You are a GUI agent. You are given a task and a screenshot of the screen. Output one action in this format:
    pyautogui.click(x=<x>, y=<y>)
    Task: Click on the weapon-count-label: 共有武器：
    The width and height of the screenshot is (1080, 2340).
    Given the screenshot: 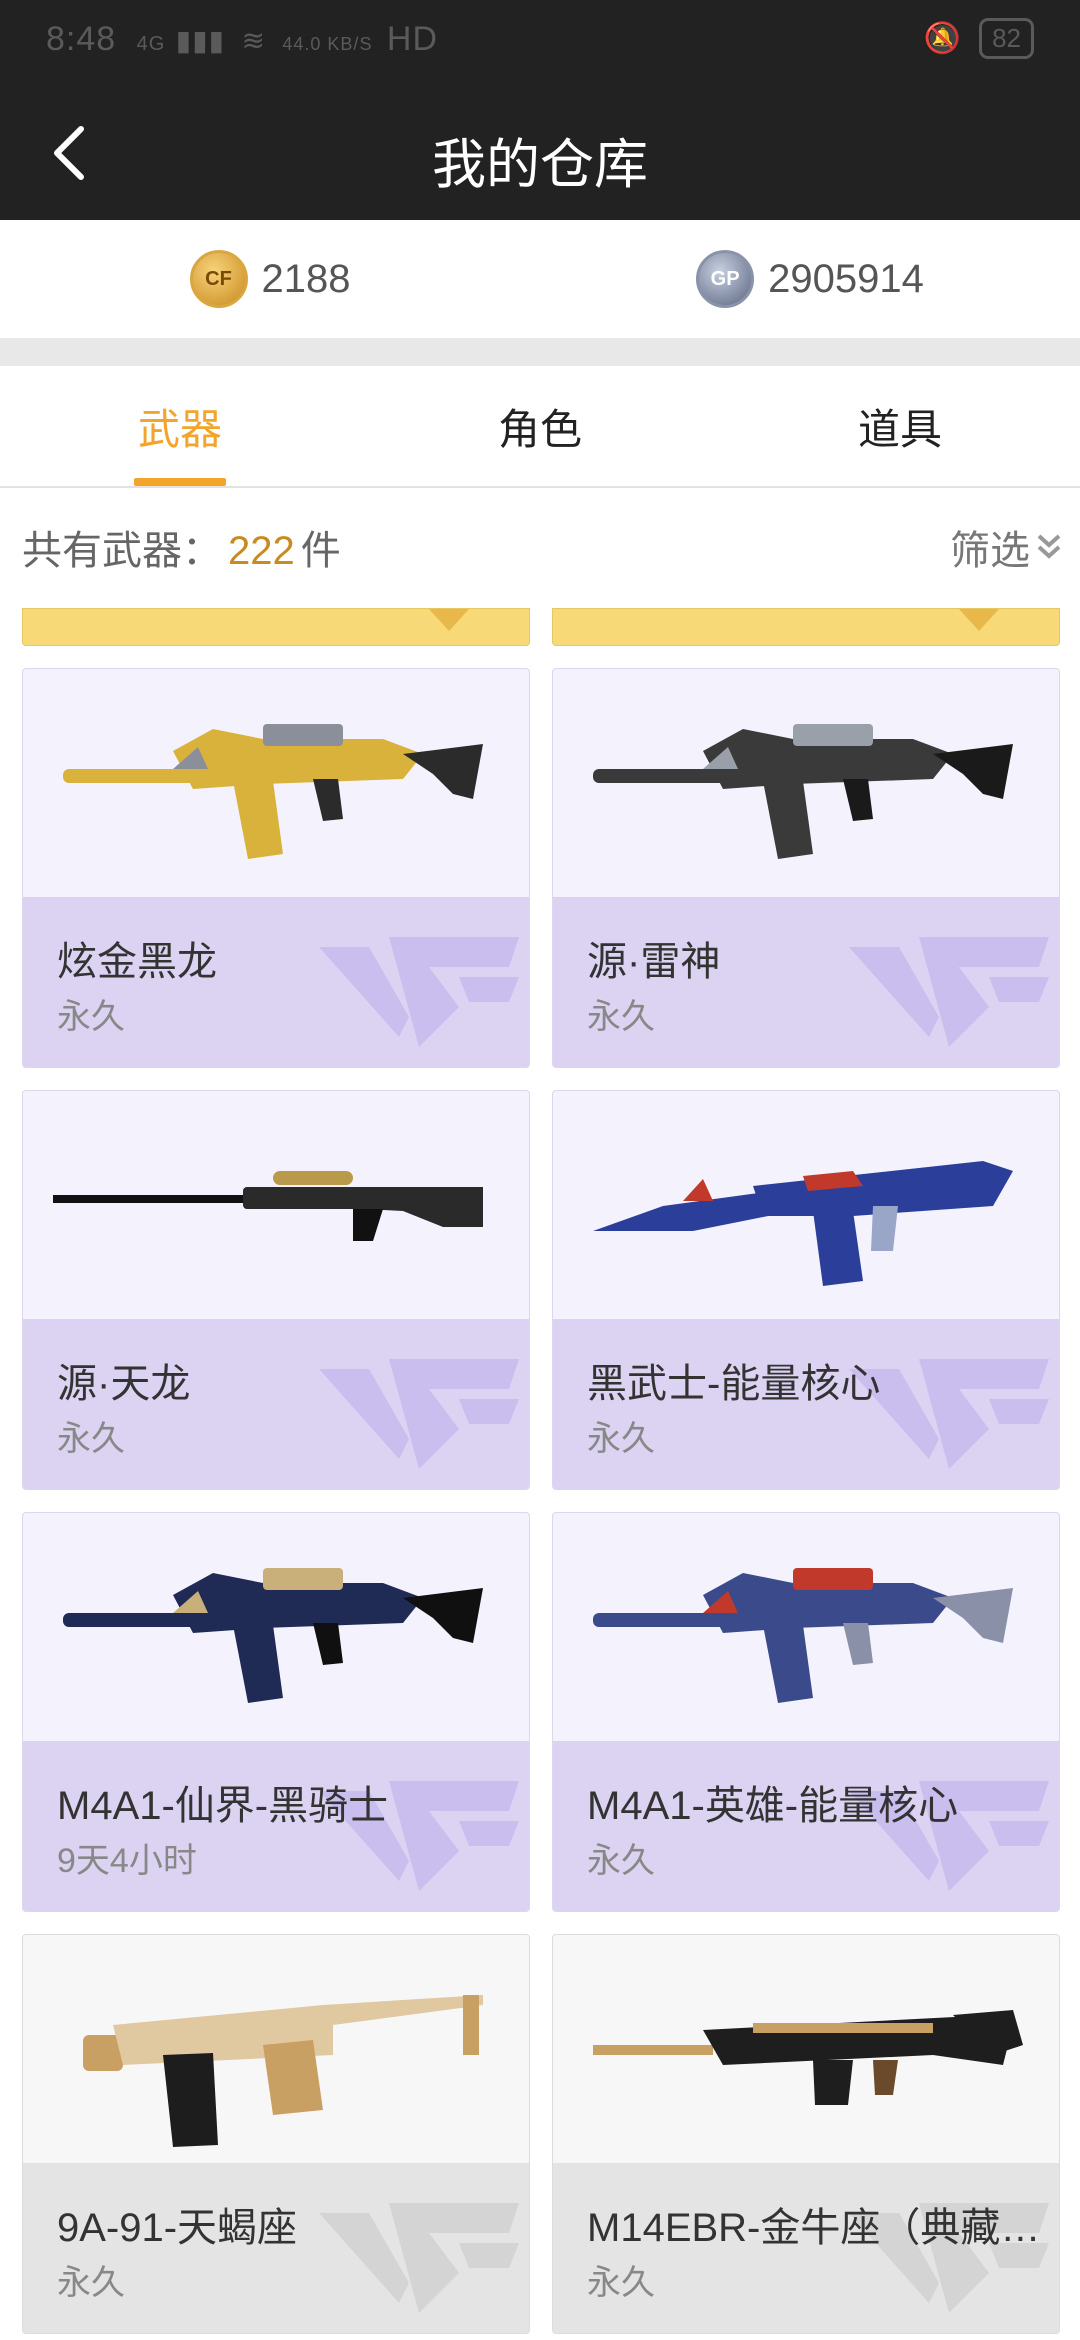 What is the action you would take?
    pyautogui.click(x=122, y=551)
    